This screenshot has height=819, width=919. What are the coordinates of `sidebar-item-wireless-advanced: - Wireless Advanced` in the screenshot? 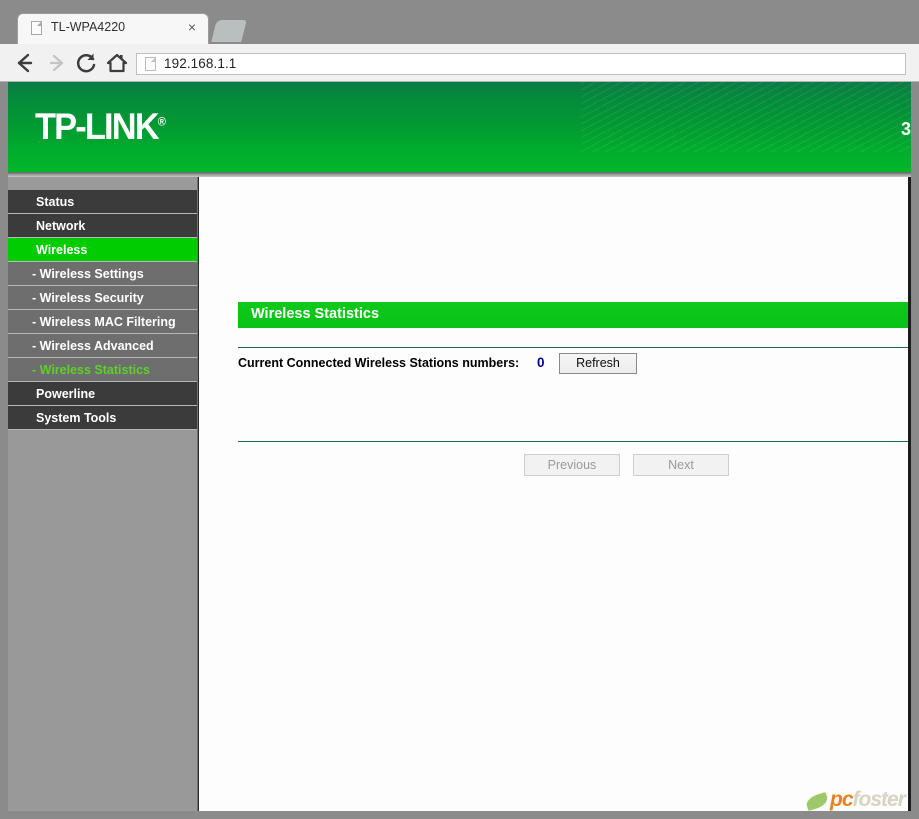 It's located at (102, 346).